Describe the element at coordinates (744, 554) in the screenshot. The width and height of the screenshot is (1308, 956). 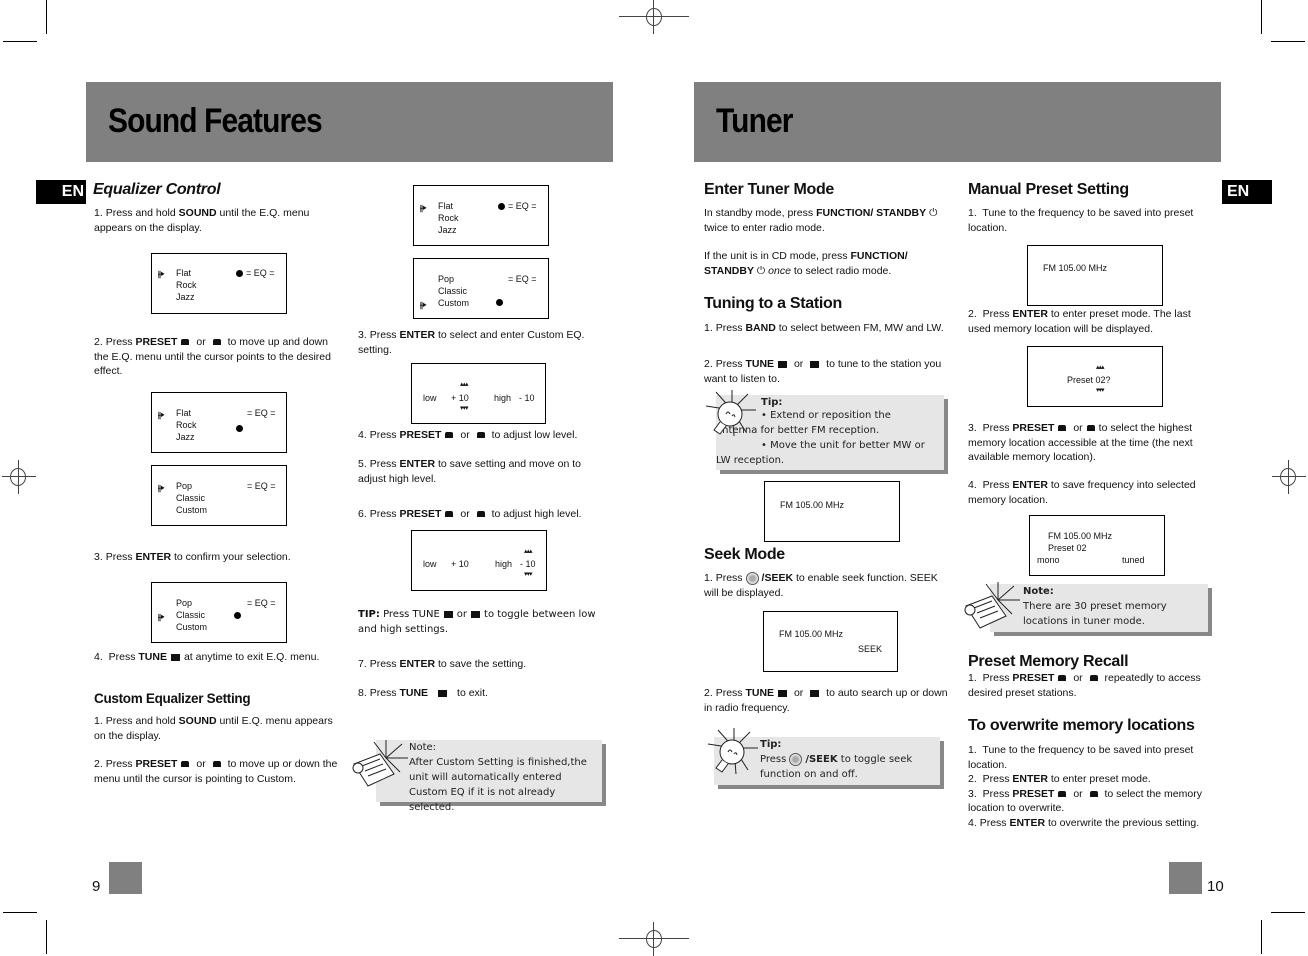
I see `section-heading: Seek Mode` at that location.